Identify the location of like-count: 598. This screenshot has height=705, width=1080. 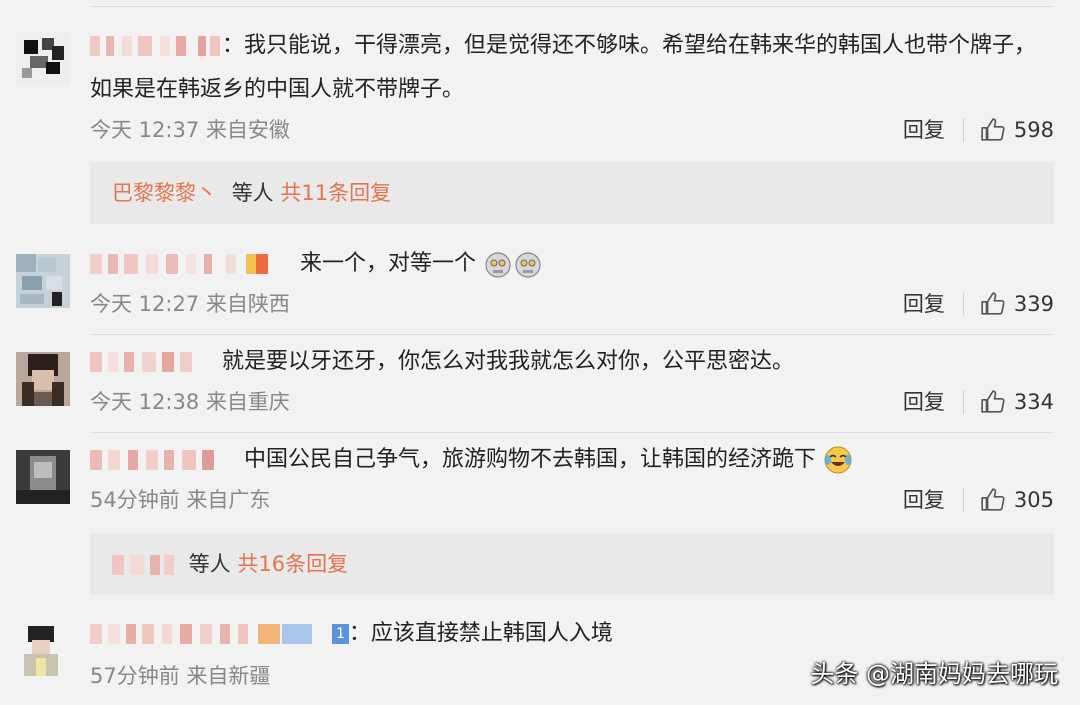
(1033, 130).